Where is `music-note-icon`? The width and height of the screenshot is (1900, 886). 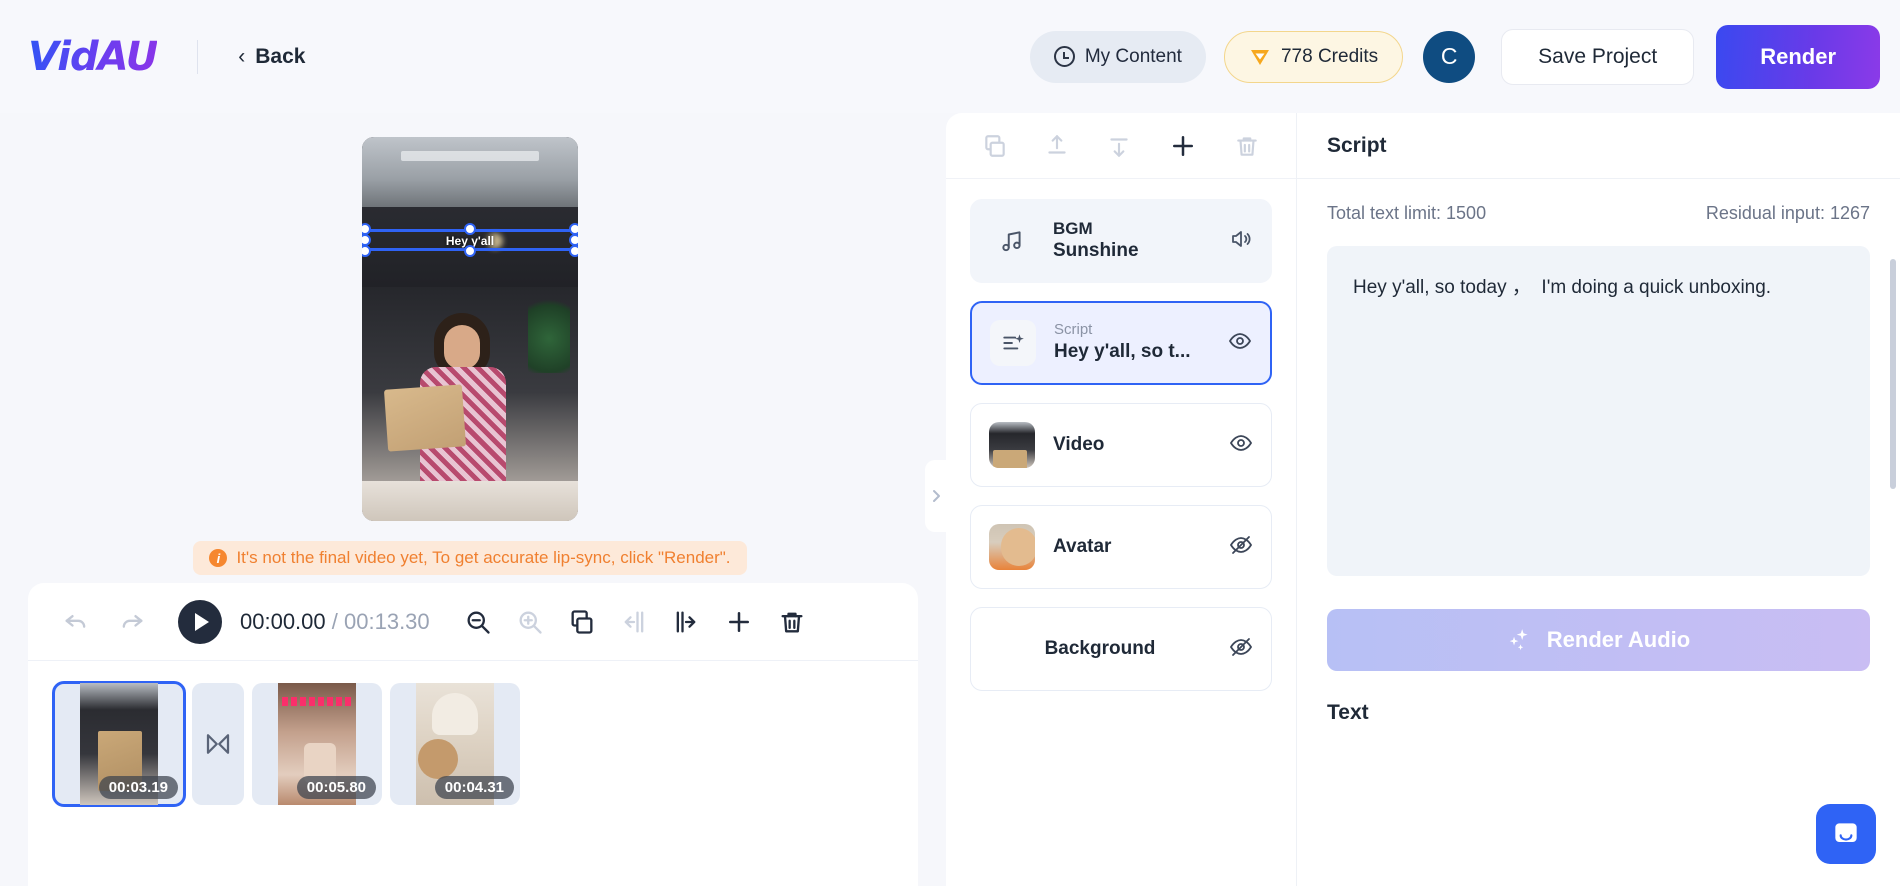 music-note-icon is located at coordinates (1012, 241).